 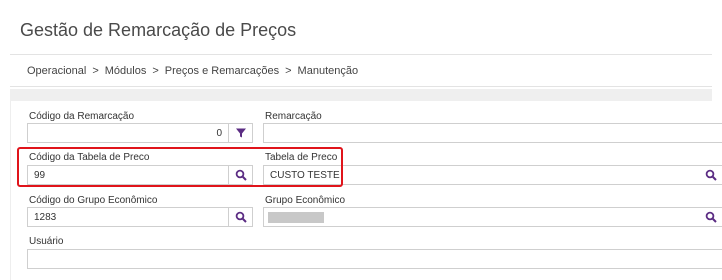 What do you see at coordinates (56, 71) in the screenshot?
I see `breadcrumb-item-operacional: Operacional` at bounding box center [56, 71].